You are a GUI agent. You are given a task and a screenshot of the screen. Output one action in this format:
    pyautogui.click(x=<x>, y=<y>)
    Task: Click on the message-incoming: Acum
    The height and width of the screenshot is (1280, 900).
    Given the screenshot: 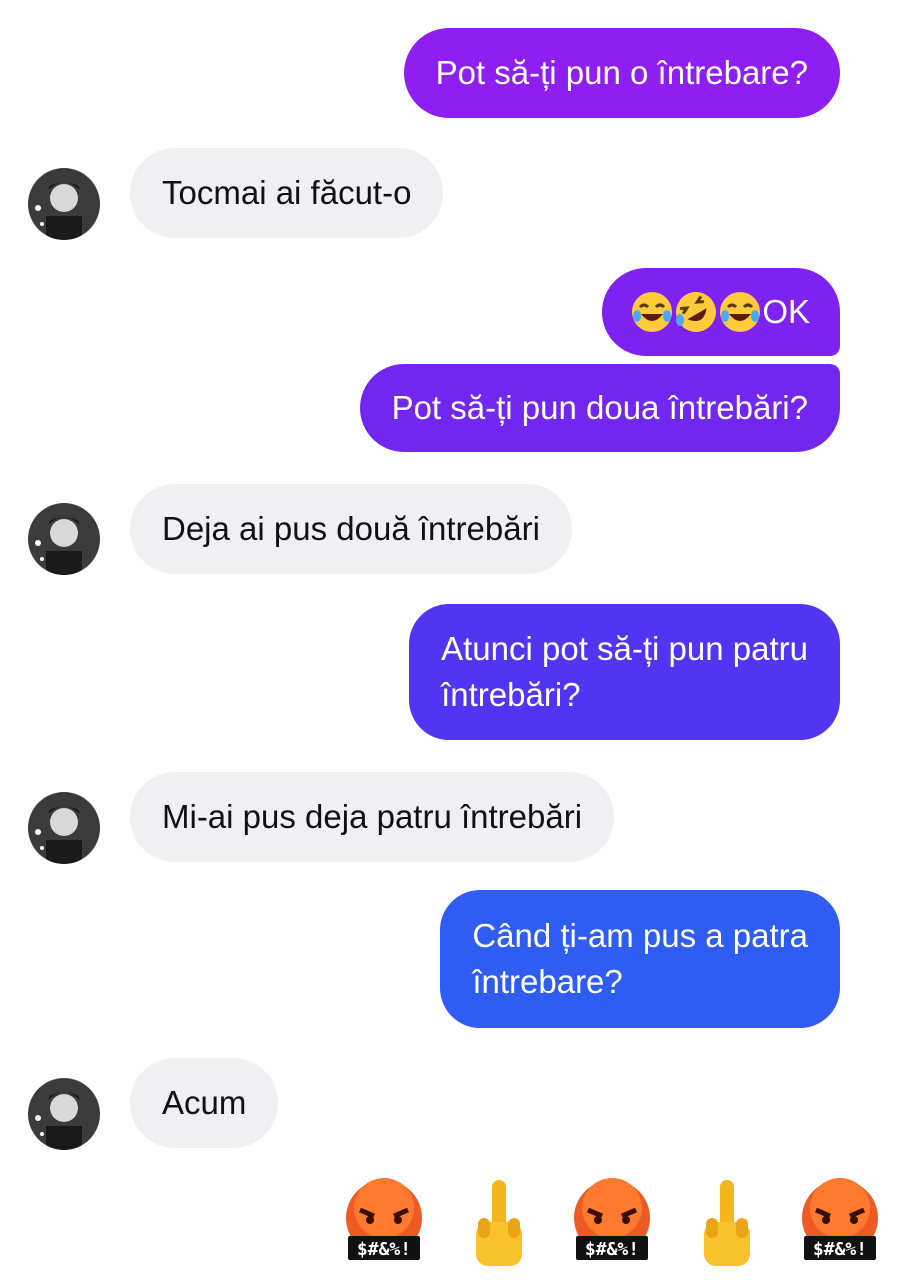 What is the action you would take?
    pyautogui.click(x=204, y=1103)
    